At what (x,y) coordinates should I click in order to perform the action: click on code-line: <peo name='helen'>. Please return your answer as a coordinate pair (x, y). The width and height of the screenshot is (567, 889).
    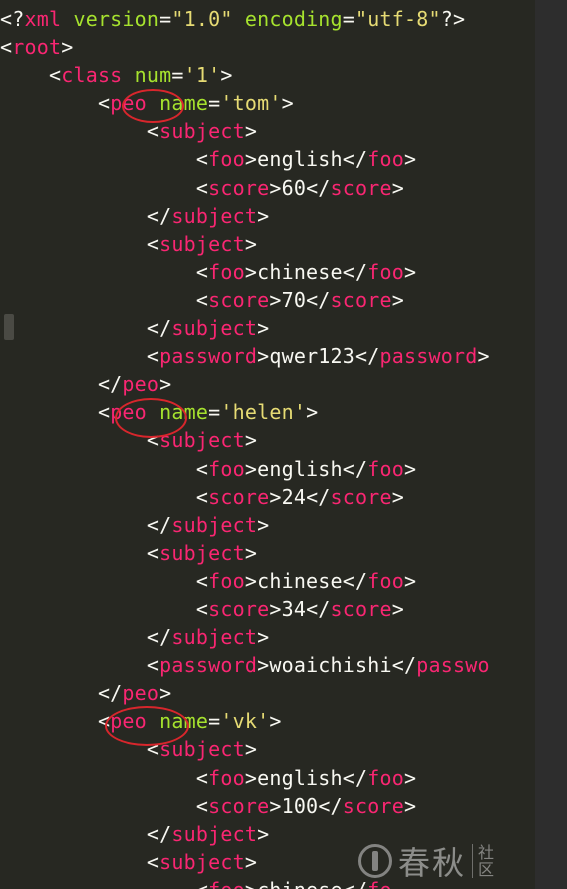
    Looking at the image, I should click on (245, 412).